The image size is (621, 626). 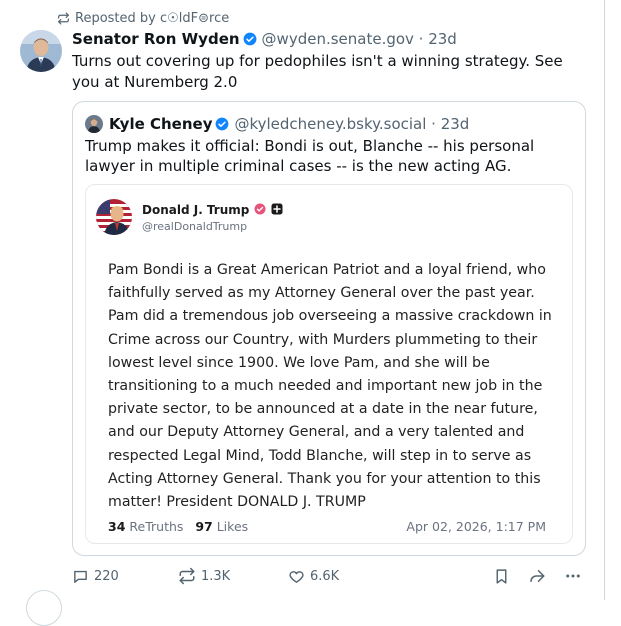 What do you see at coordinates (195, 226) in the screenshot?
I see `embed-author-handle: @realDonaldTrump` at bounding box center [195, 226].